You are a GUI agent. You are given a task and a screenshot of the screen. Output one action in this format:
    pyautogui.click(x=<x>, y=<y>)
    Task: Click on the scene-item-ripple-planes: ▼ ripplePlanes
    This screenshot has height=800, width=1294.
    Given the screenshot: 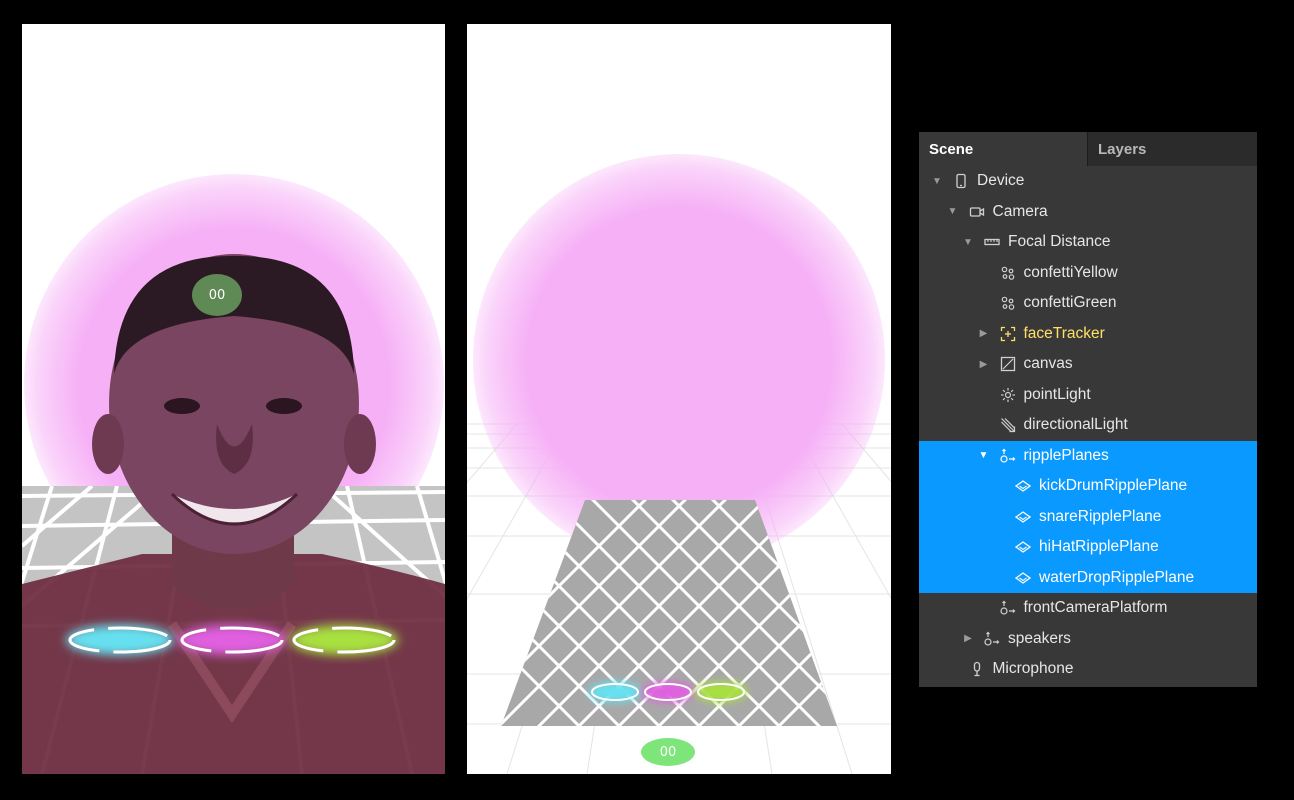 What is the action you would take?
    pyautogui.click(x=1088, y=455)
    